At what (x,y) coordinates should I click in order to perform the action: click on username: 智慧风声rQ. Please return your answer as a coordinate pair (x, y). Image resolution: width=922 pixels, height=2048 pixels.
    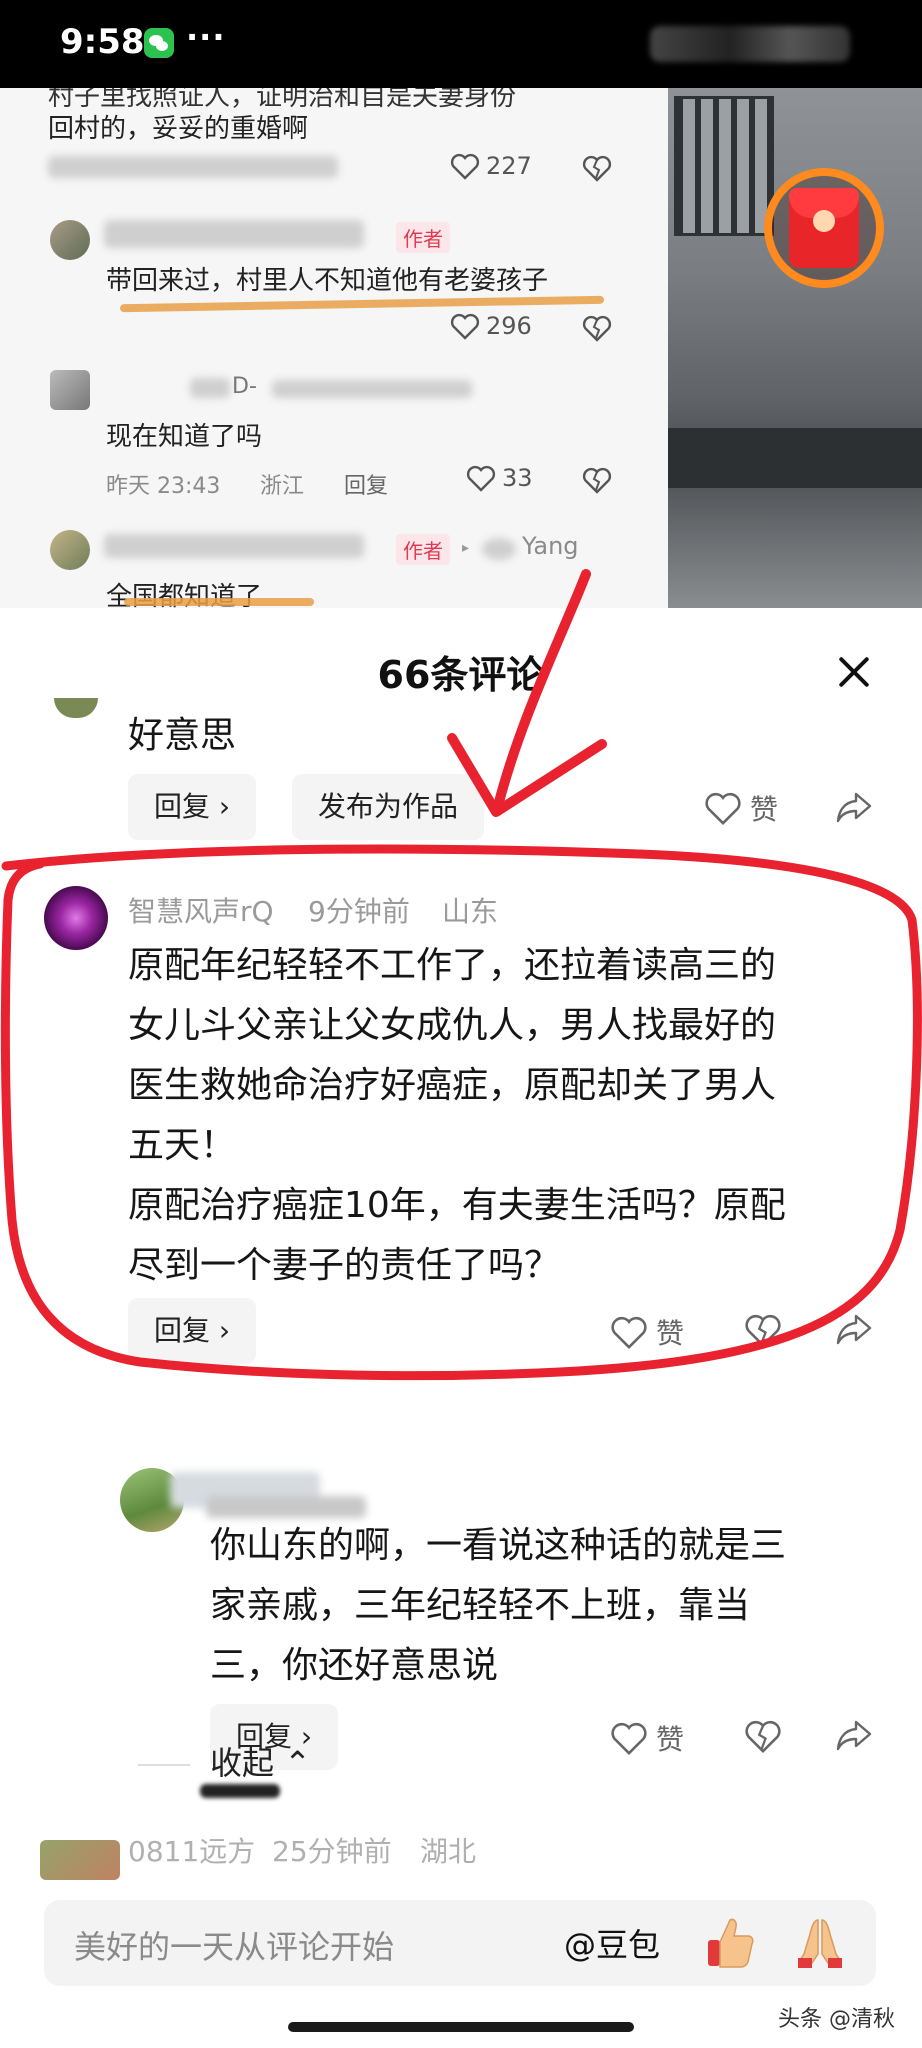
    Looking at the image, I should click on (201, 910).